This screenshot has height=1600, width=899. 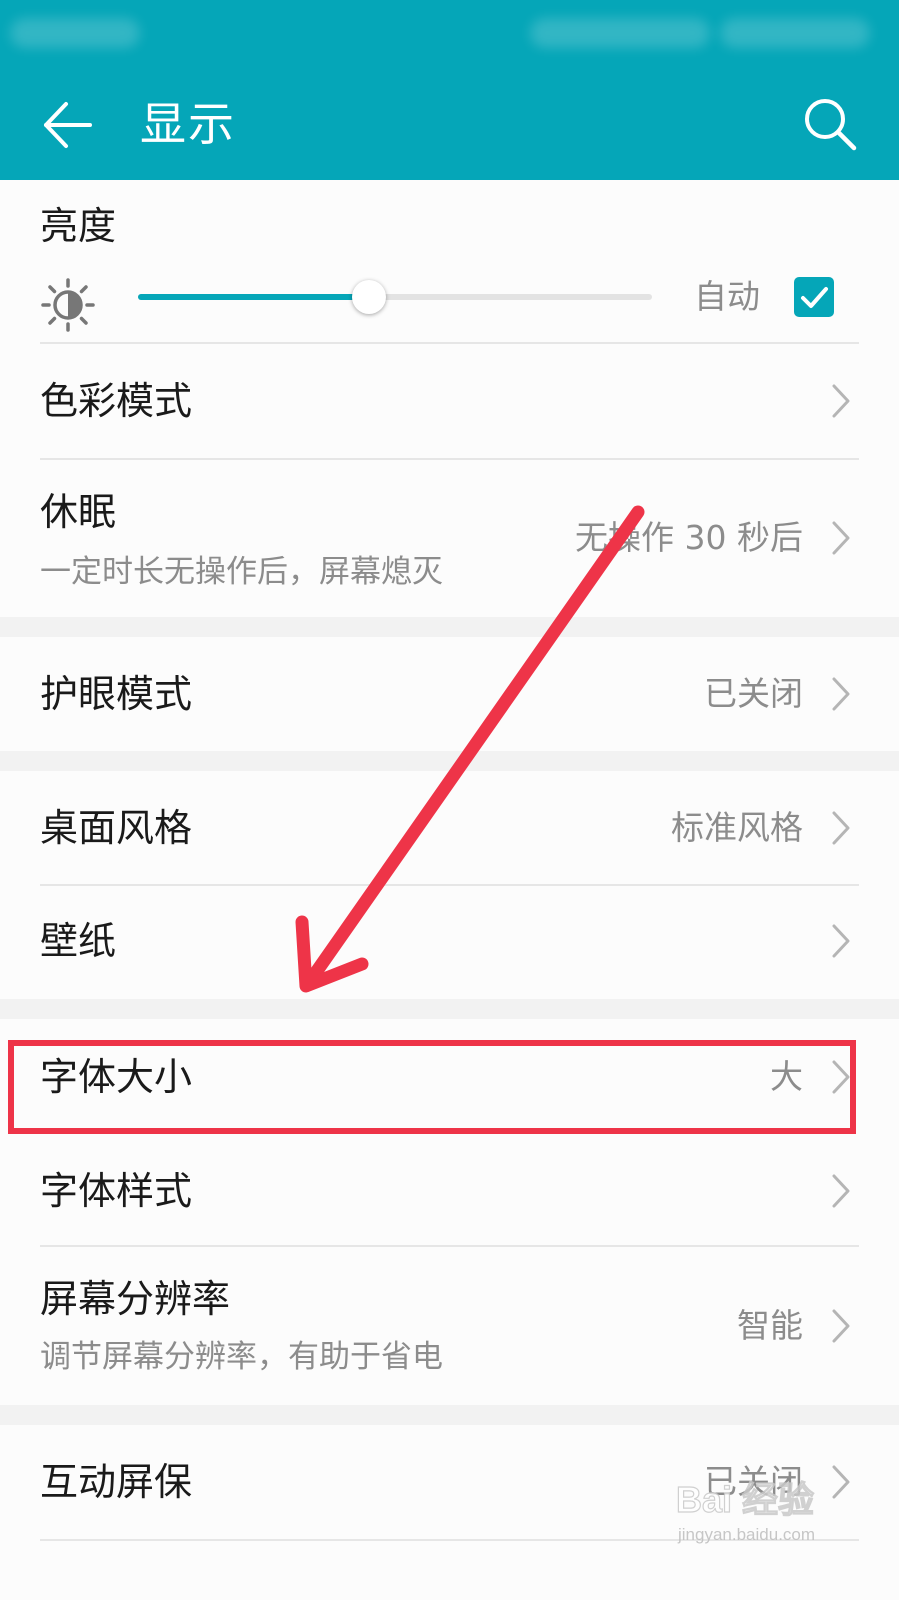 What do you see at coordinates (116, 694) in the screenshot?
I see `eye-comfort-label: 护眼模式` at bounding box center [116, 694].